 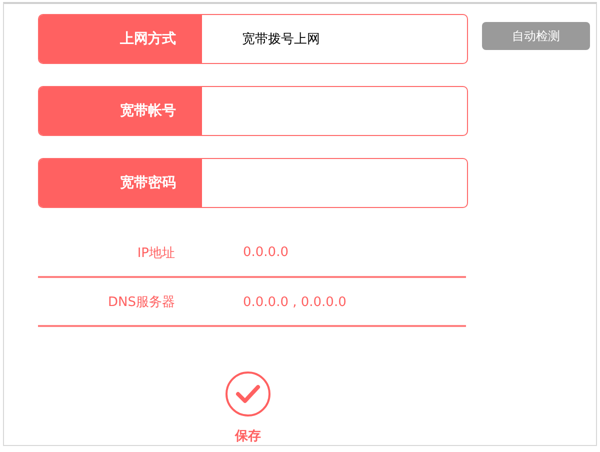 I want to click on info-label: DNS服务器, so click(x=141, y=303).